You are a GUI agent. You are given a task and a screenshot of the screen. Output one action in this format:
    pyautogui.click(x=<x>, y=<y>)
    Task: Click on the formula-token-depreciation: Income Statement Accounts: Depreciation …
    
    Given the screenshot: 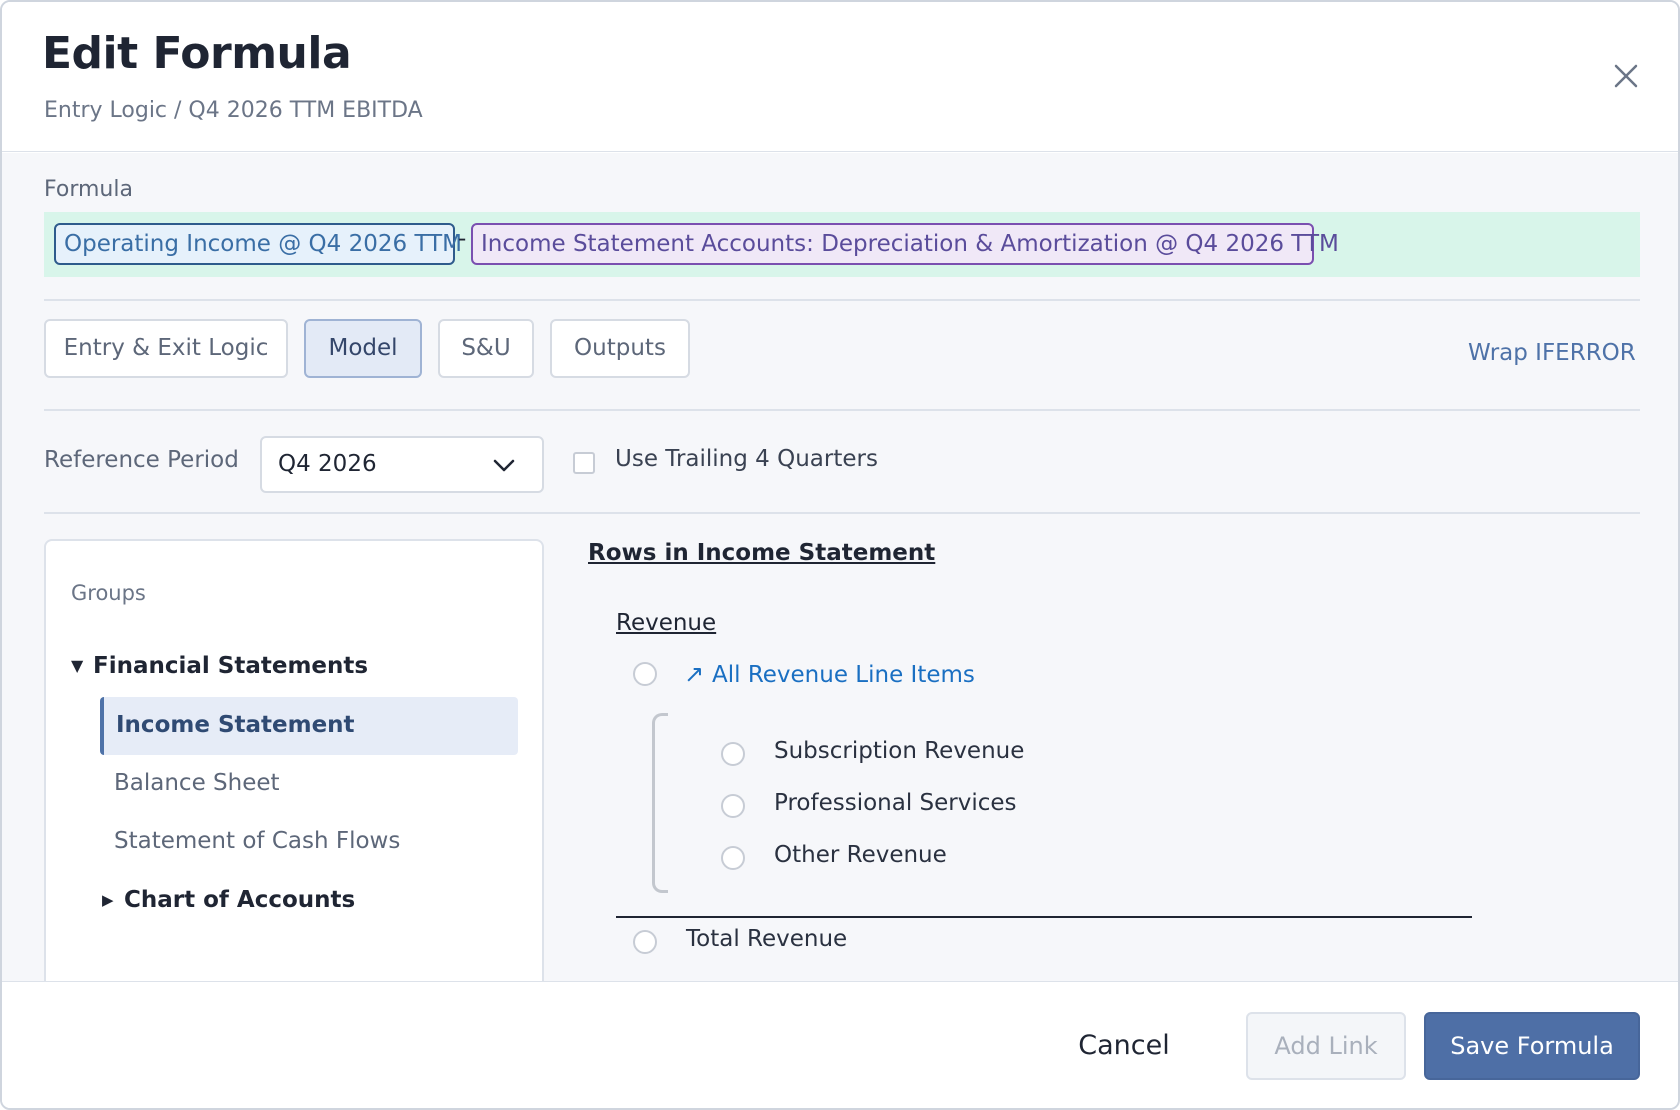 What is the action you would take?
    pyautogui.click(x=905, y=244)
    